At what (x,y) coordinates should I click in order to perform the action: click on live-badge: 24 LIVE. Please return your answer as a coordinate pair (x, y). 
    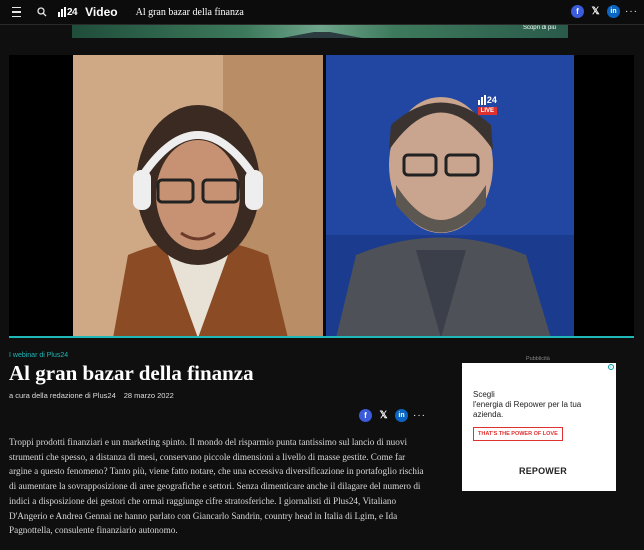
    Looking at the image, I should click on (487, 105).